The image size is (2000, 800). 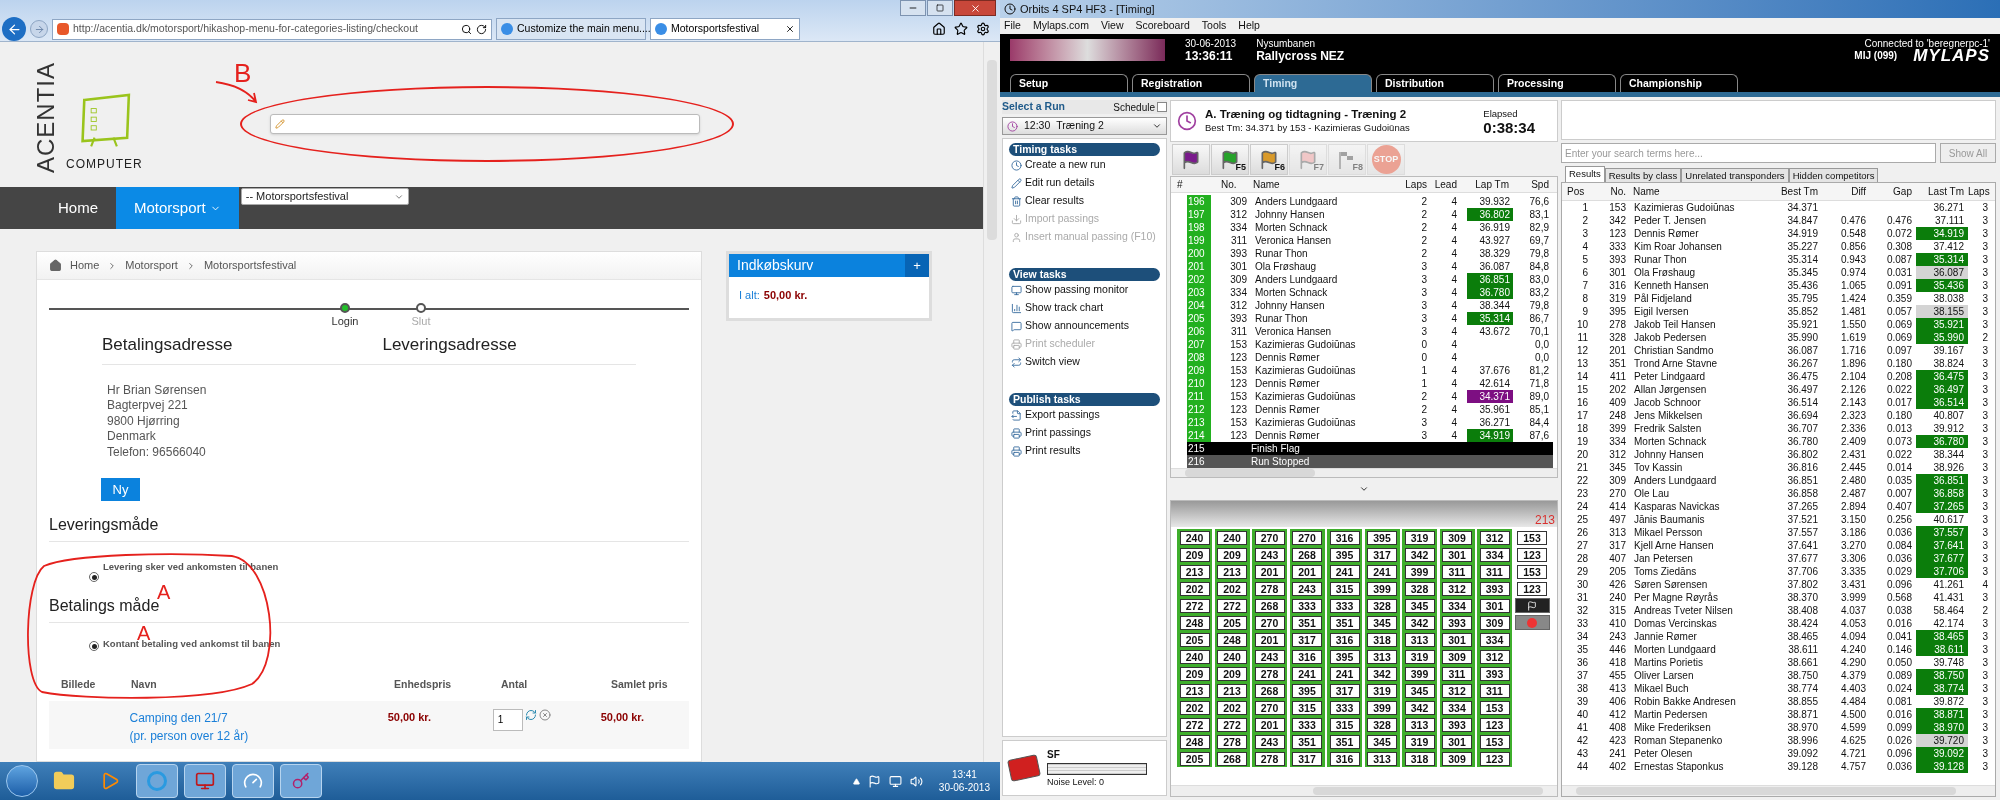 I want to click on bib-number-tile: 270, so click(x=1307, y=537).